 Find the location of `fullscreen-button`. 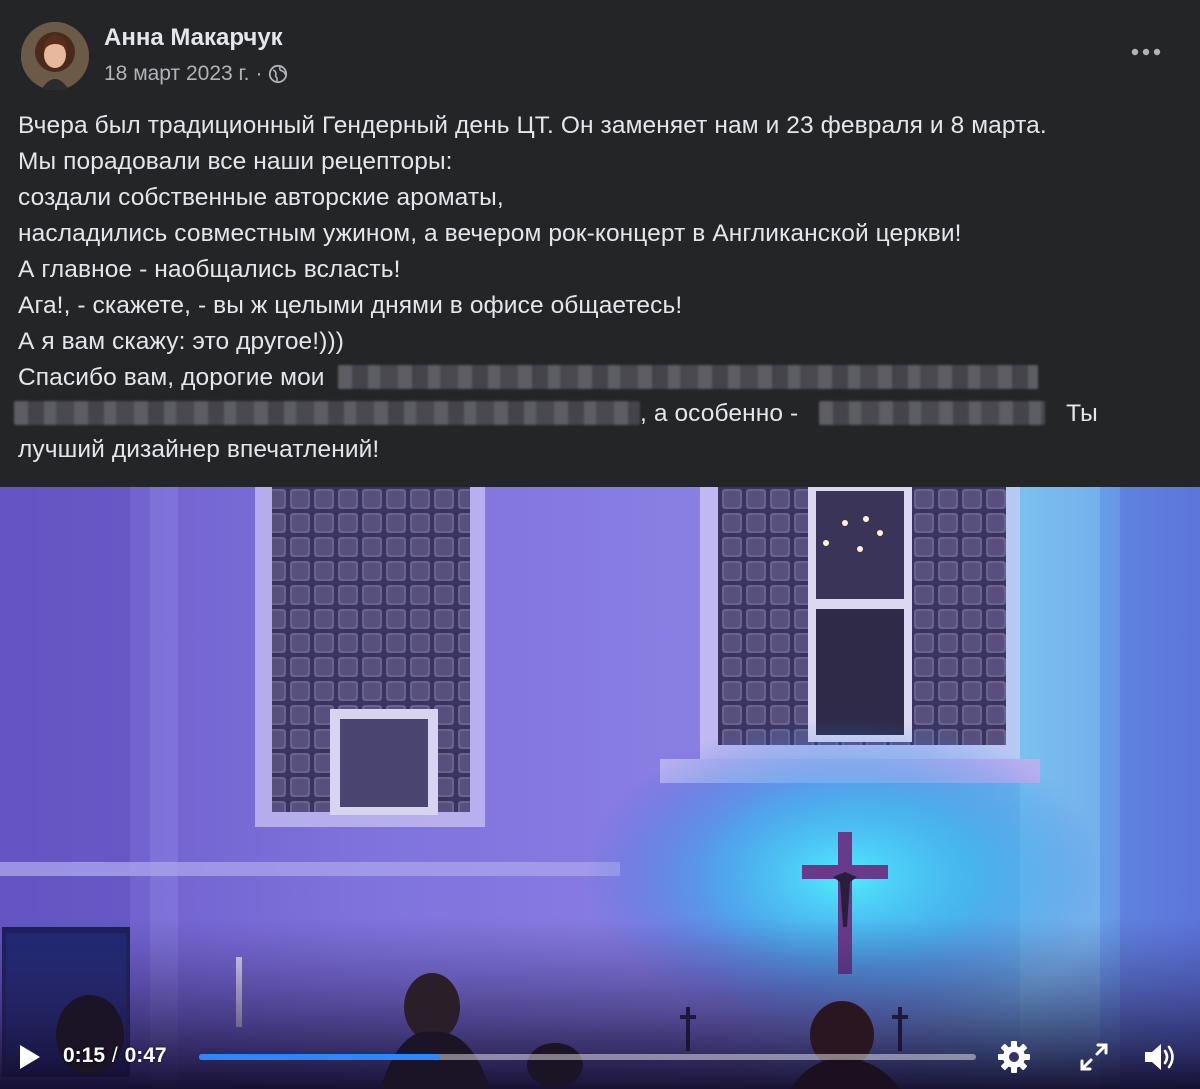

fullscreen-button is located at coordinates (1094, 1057).